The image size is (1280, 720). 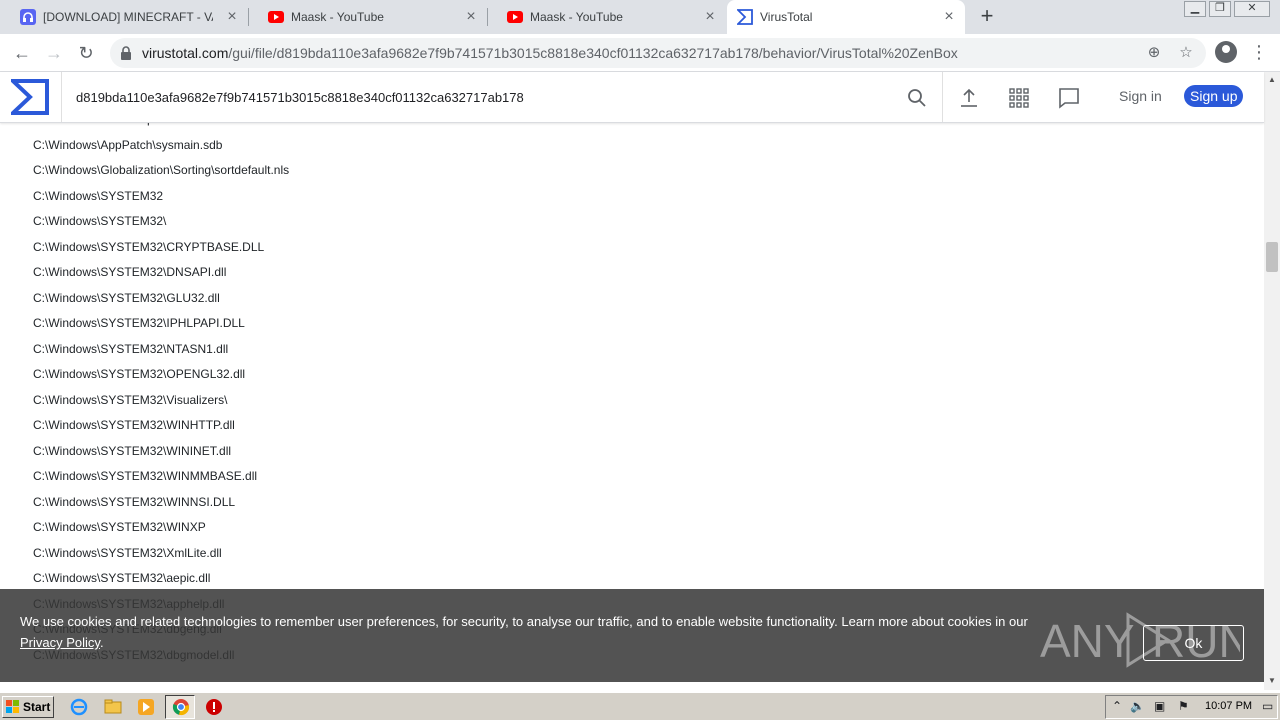 I want to click on file-path-item: C:\Windows\SYSTEM32\Visualizers\, so click(x=130, y=399).